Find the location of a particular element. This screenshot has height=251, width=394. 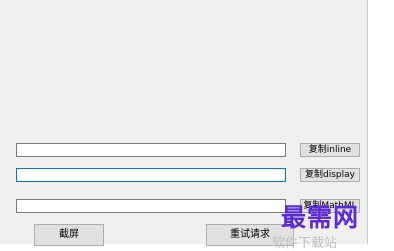

copy-inline-button: 复制inline is located at coordinates (330, 150).